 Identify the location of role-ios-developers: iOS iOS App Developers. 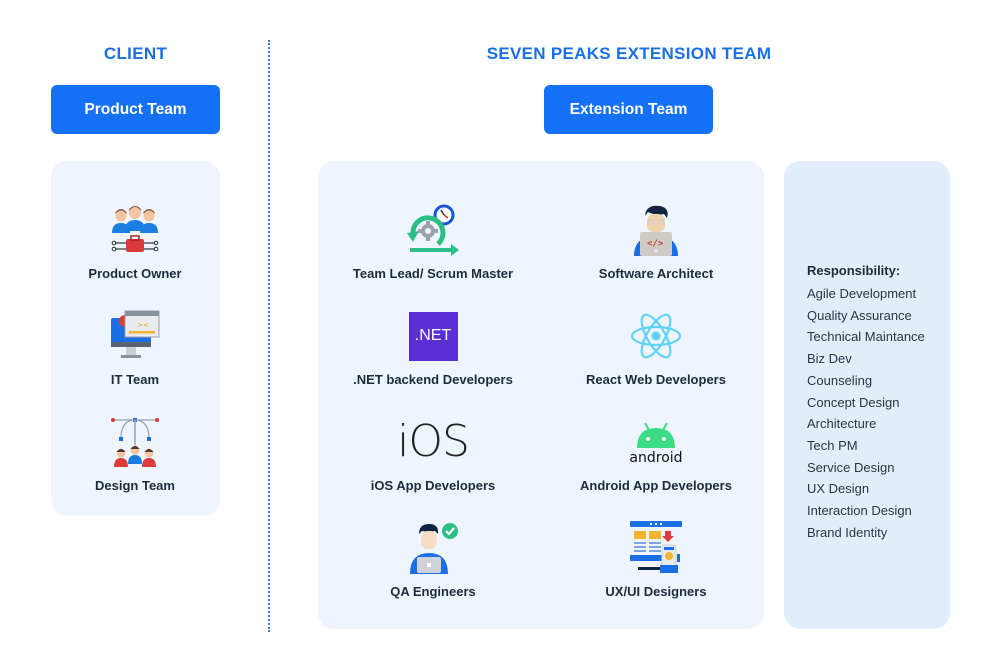
(433, 454).